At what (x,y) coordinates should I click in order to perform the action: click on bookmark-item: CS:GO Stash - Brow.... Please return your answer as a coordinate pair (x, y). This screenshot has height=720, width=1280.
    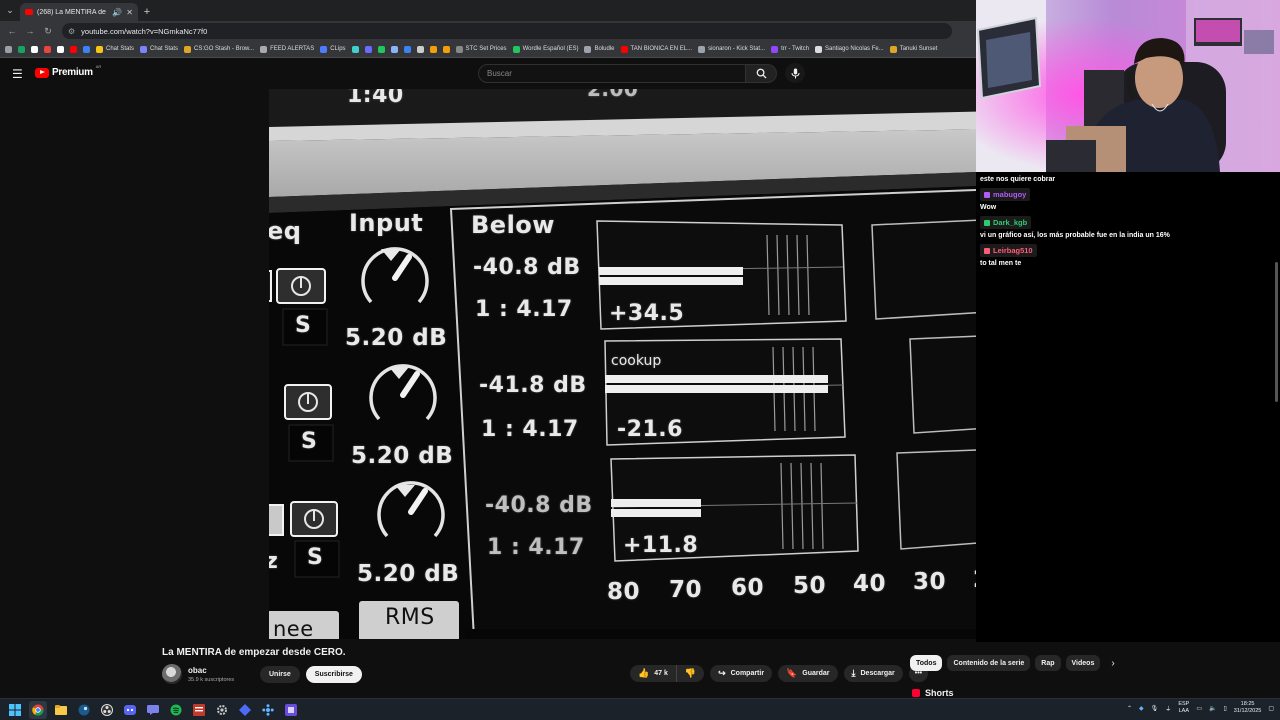
    Looking at the image, I should click on (219, 49).